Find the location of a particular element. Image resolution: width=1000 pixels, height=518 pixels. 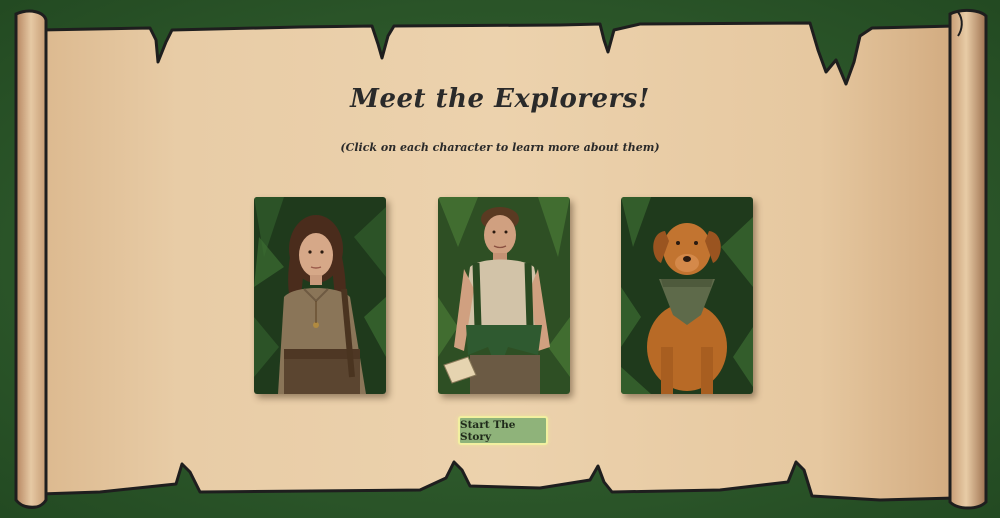

character-card-man is located at coordinates (504, 295).